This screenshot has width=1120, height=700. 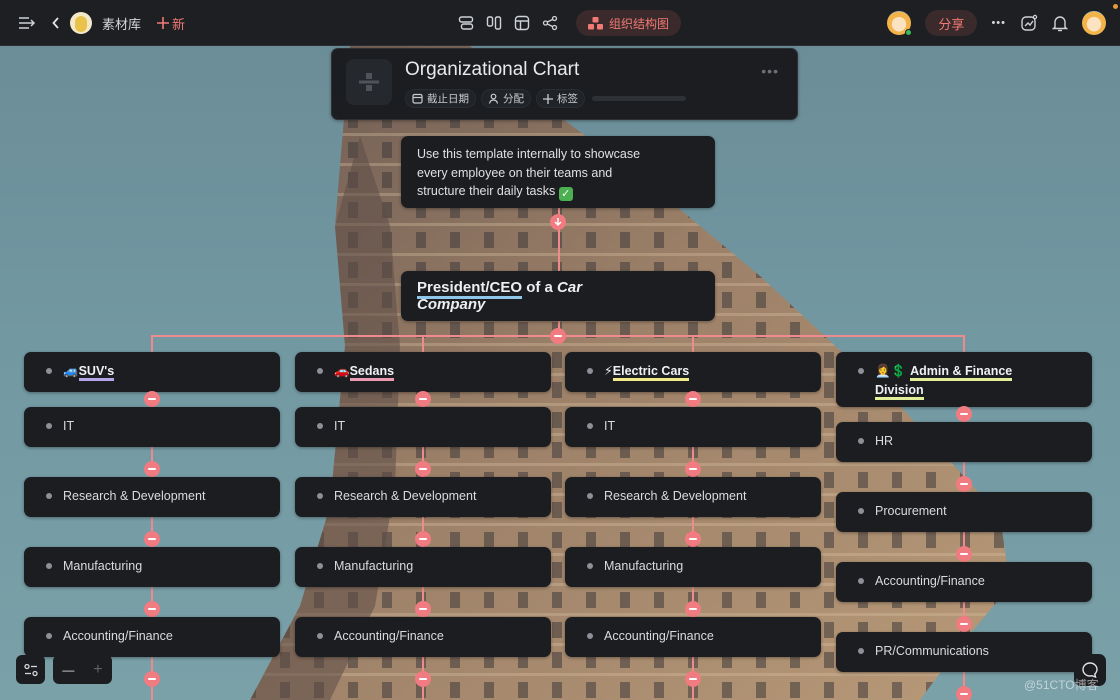 What do you see at coordinates (171, 23) in the screenshot?
I see `new-button: 新` at bounding box center [171, 23].